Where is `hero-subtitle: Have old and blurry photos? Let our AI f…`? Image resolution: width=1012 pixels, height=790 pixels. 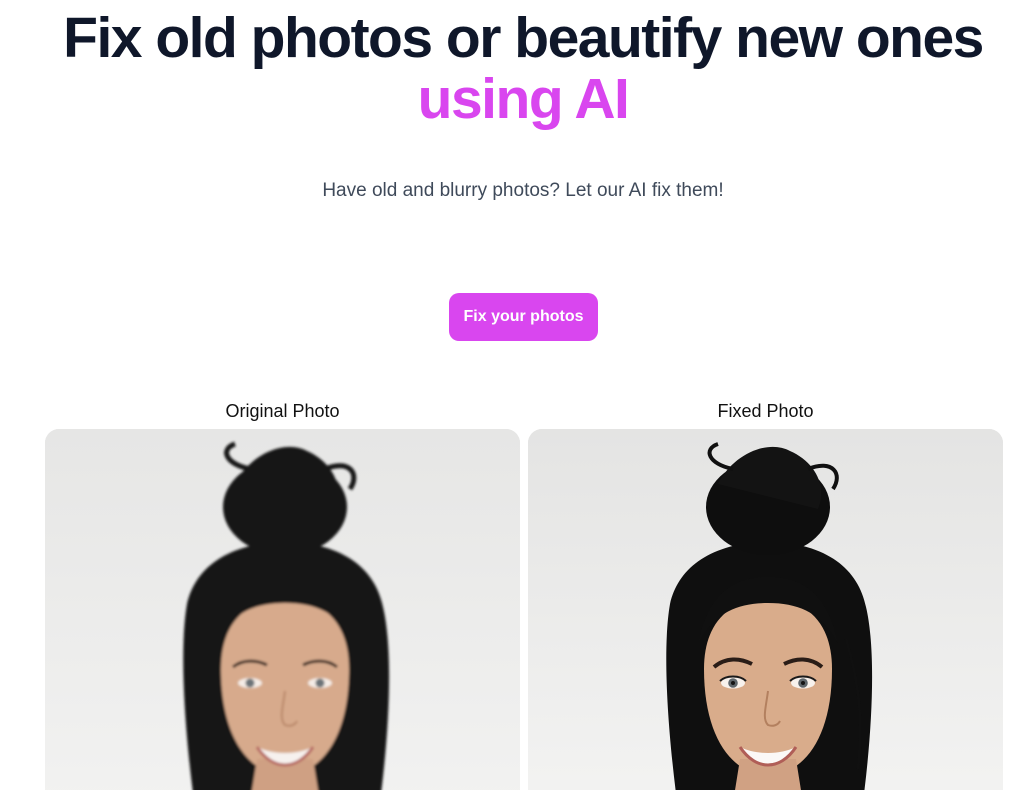
hero-subtitle: Have old and blurry photos? Let our AI f… is located at coordinates (523, 190).